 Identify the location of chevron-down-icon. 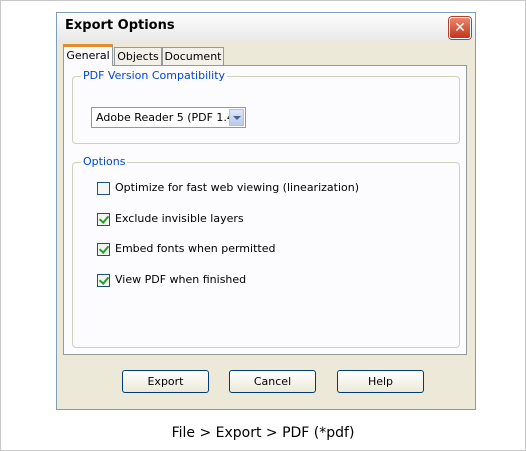
(236, 117).